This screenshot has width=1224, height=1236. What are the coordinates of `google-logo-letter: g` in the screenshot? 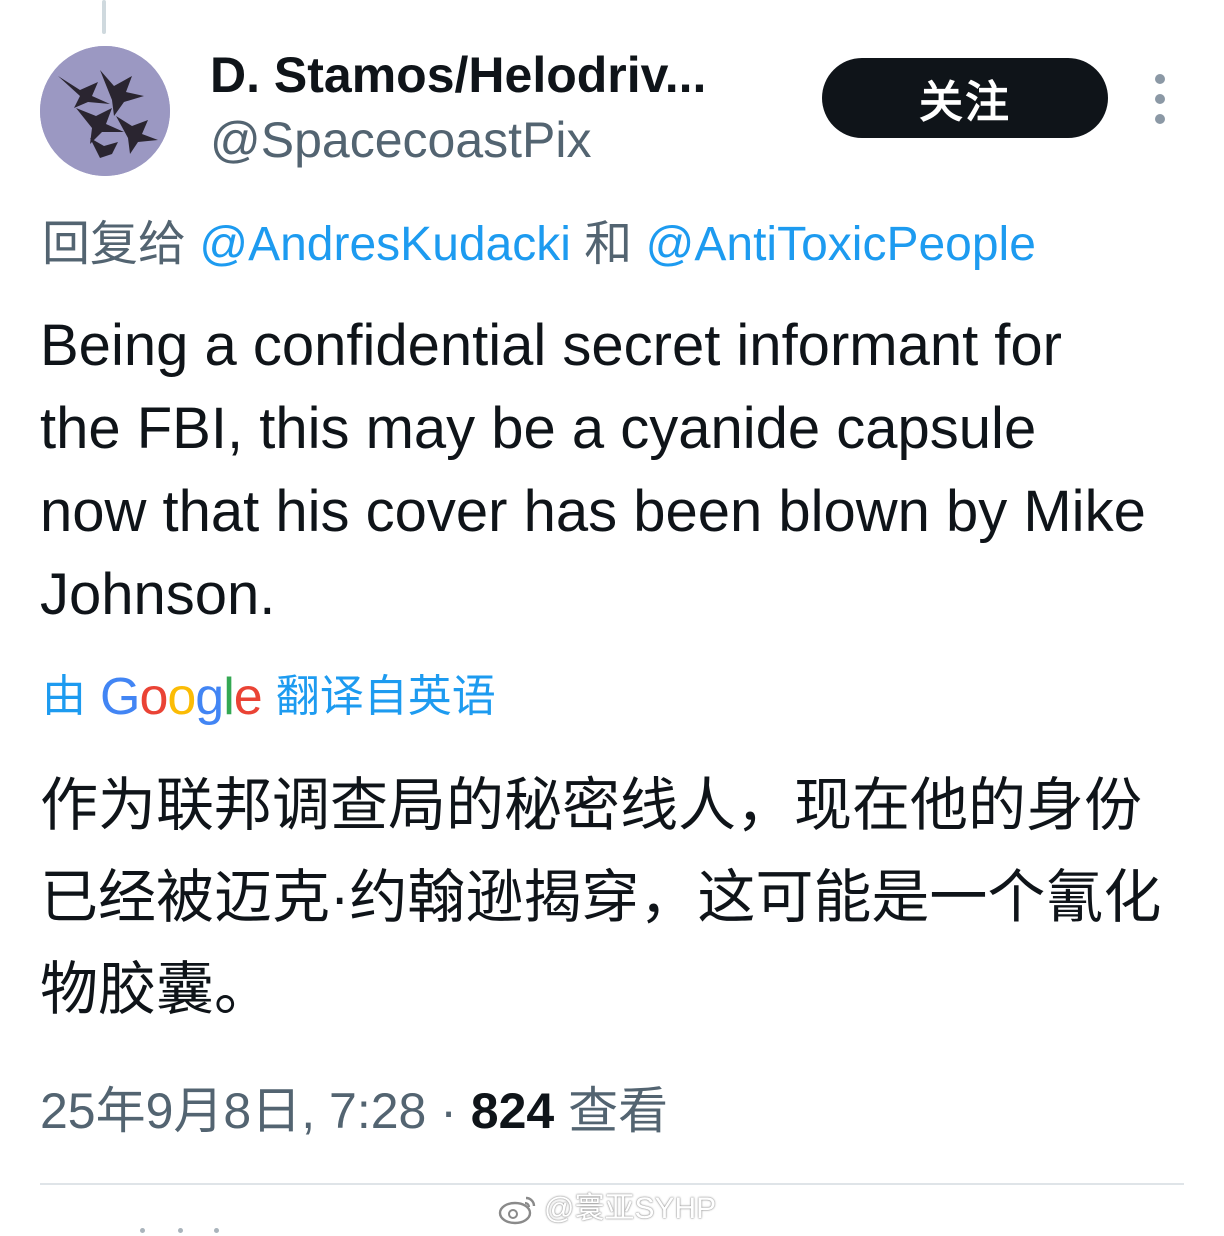 It's located at (209, 697).